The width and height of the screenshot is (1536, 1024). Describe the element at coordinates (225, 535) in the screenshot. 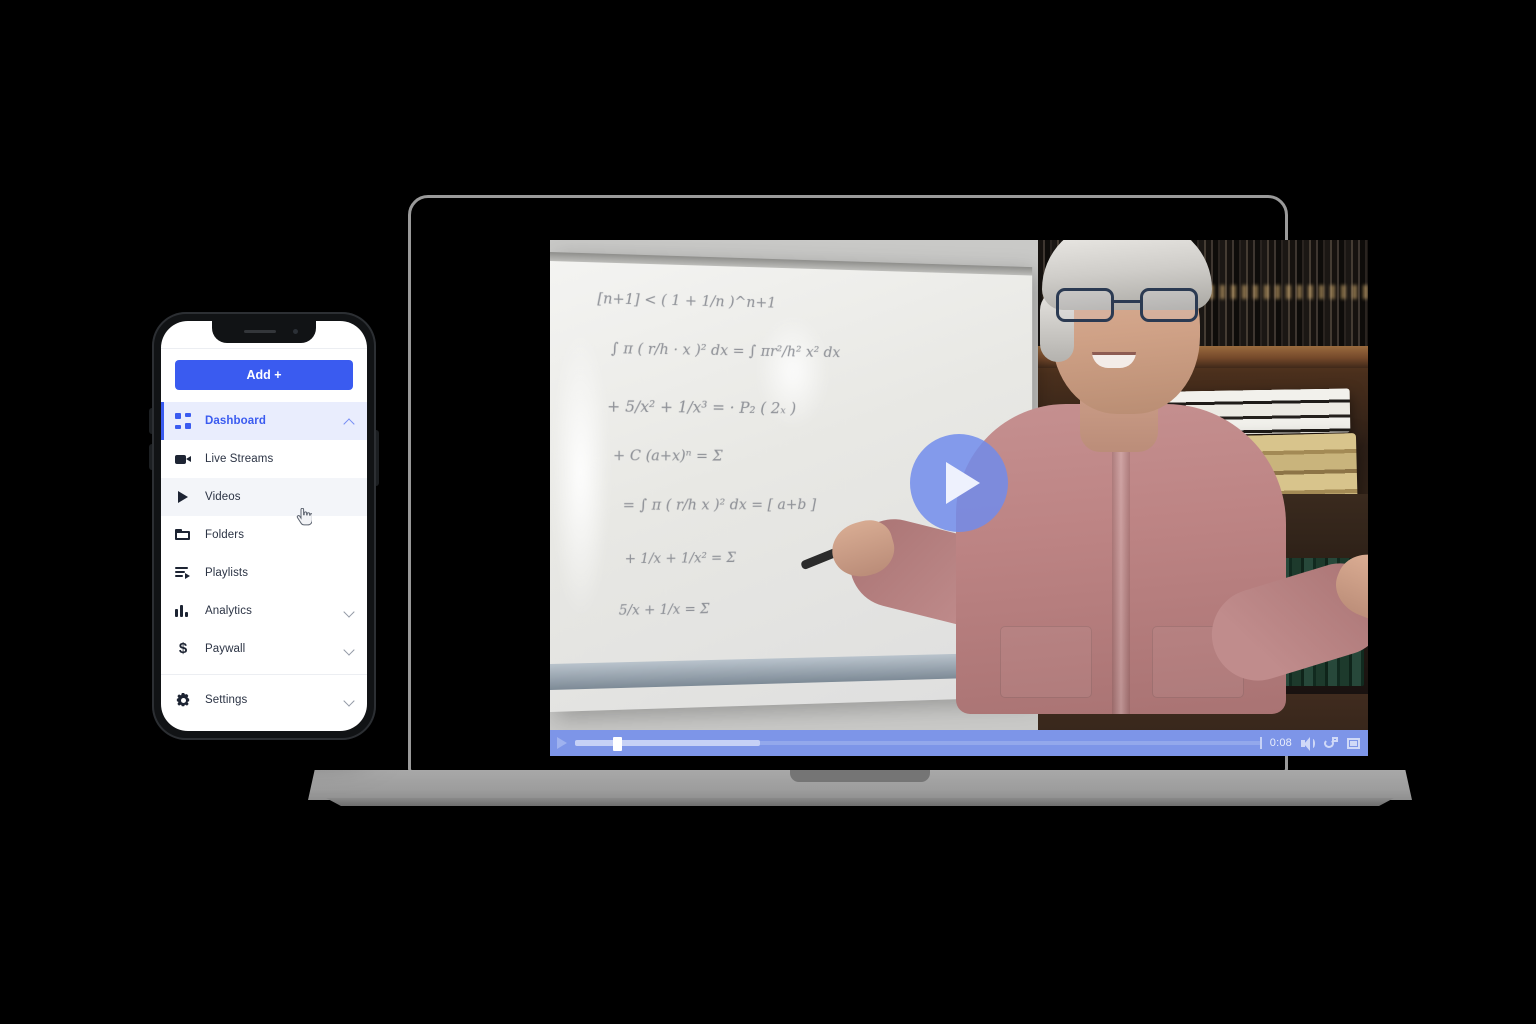

I see `sidebar-item-label: Folders` at that location.